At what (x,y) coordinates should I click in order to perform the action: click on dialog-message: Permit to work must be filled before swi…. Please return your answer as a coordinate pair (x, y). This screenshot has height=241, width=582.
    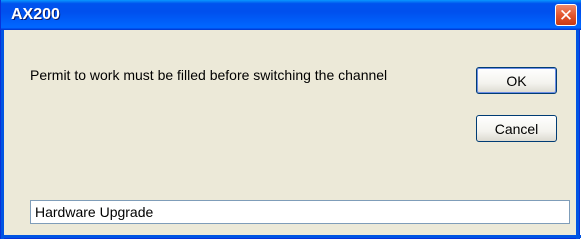
    Looking at the image, I should click on (209, 75).